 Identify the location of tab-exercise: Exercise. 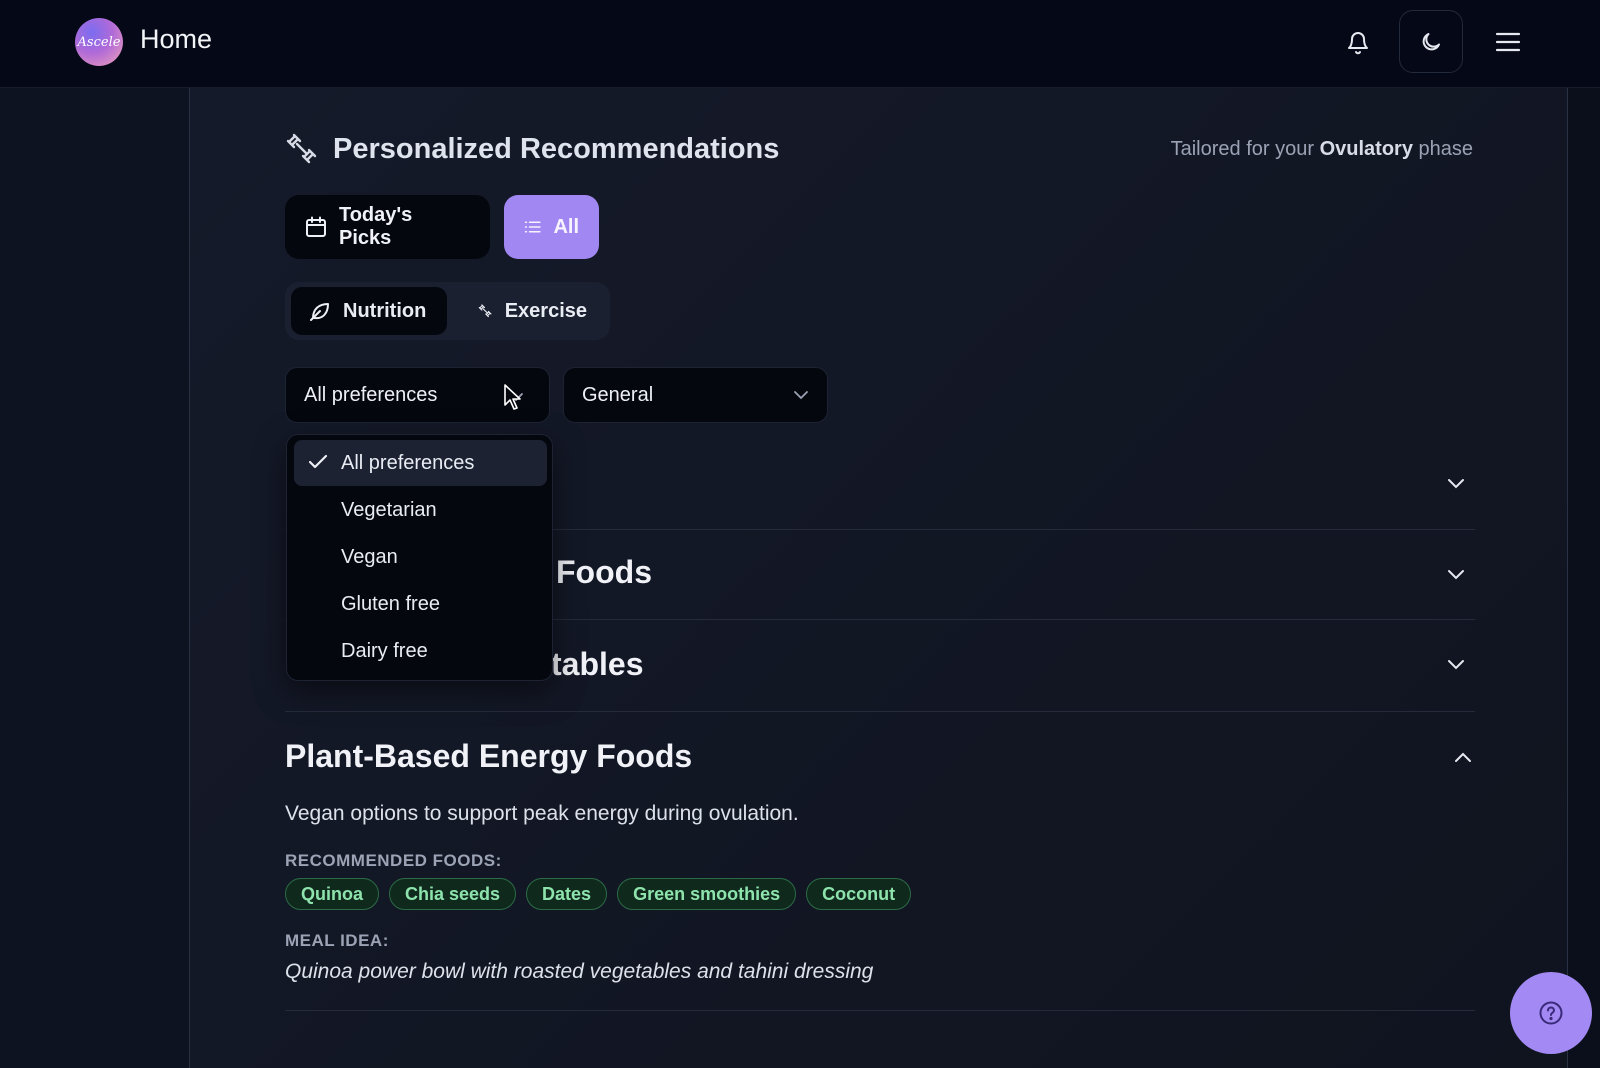
(532, 311).